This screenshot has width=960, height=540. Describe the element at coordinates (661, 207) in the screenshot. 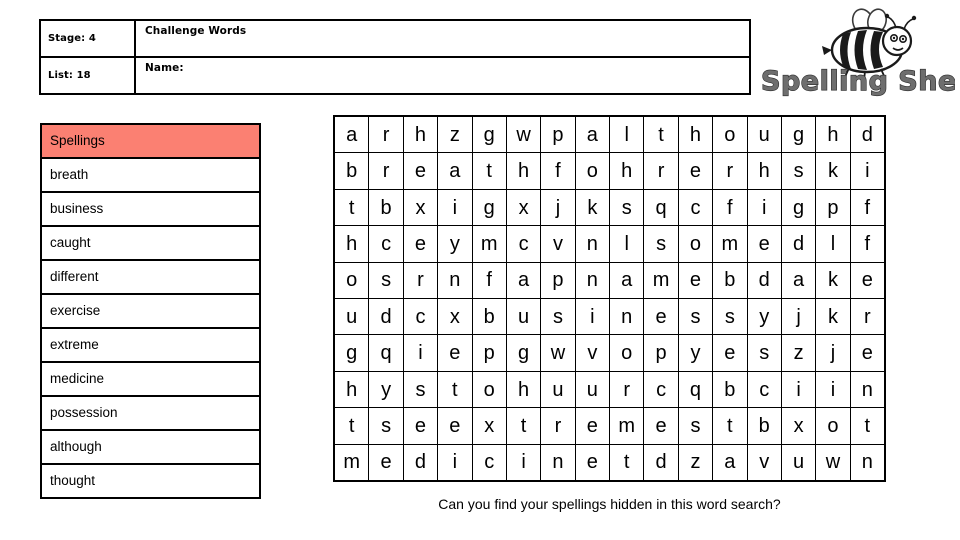

I see `wordsearch-cell: q` at that location.